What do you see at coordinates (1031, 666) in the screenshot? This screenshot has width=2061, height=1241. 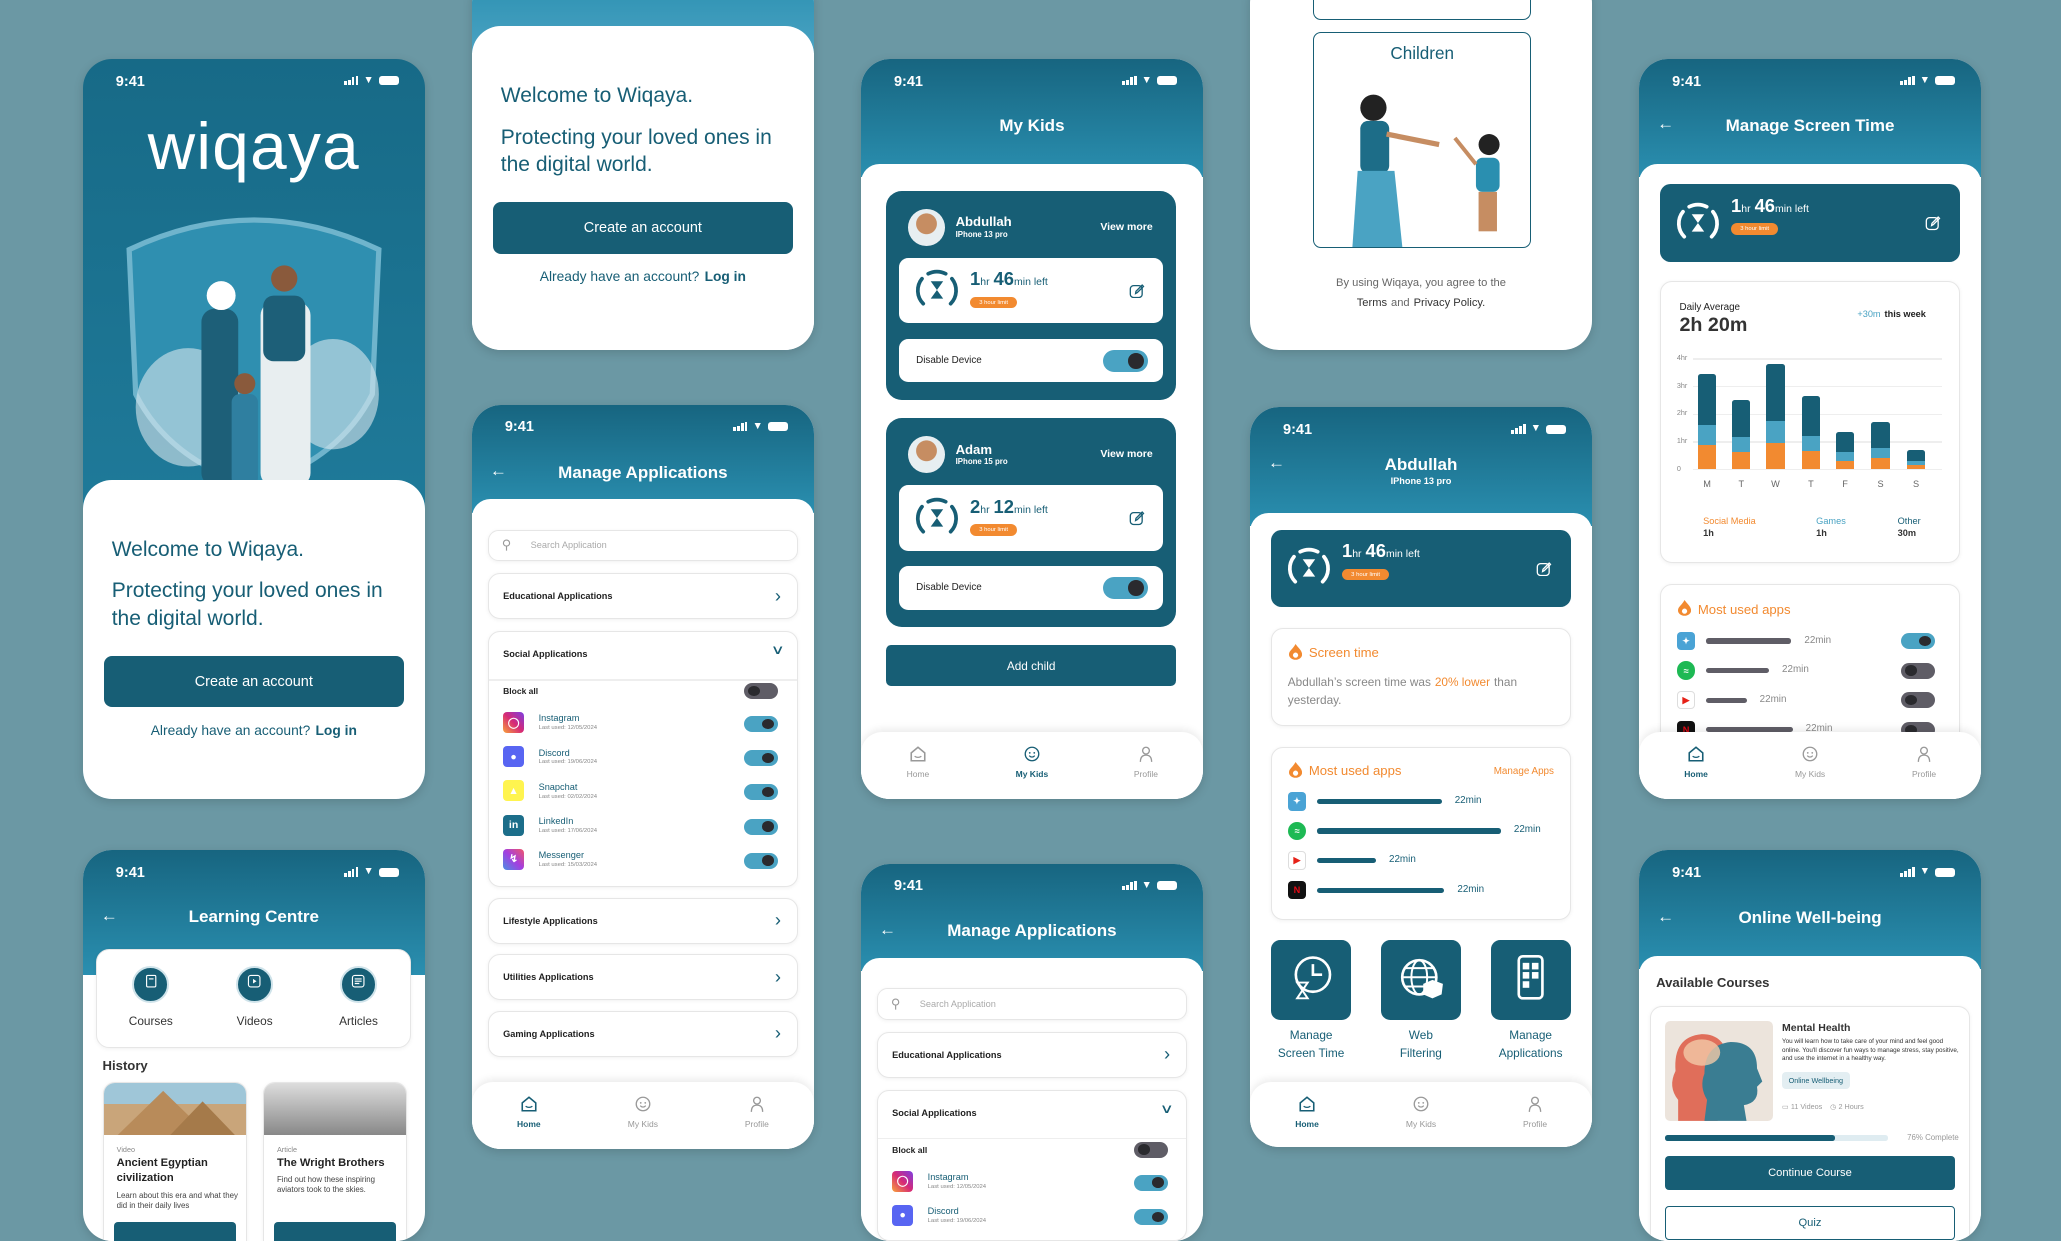 I see `add-child-button: Add child` at bounding box center [1031, 666].